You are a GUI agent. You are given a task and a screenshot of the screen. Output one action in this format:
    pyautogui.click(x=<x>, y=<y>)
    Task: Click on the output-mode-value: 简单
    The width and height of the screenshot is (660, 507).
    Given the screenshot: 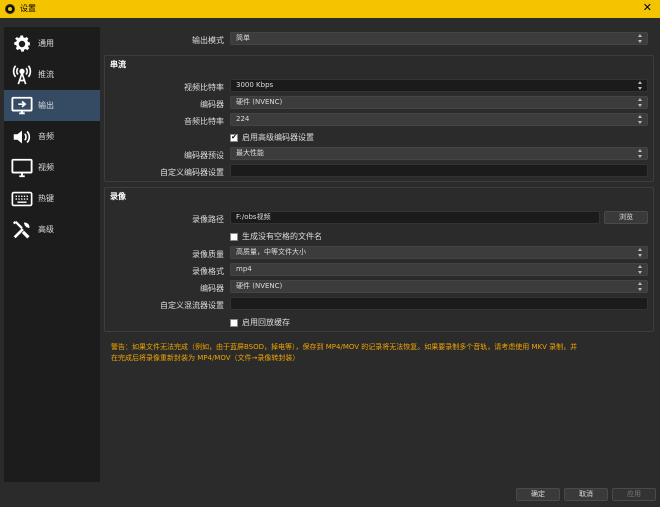 What is the action you would take?
    pyautogui.click(x=243, y=38)
    